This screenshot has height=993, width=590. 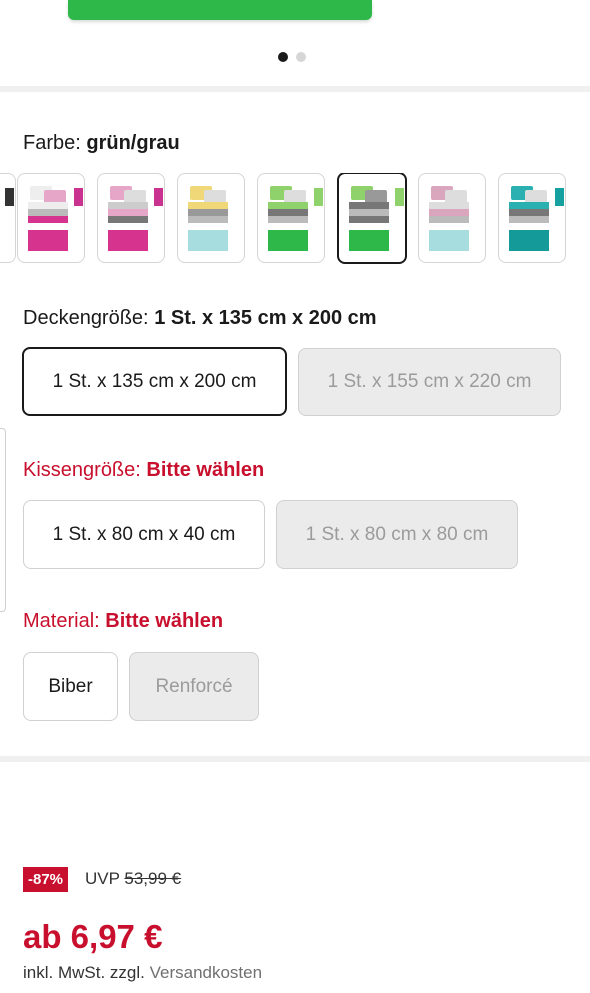 I want to click on material-value: Bitte wählen, so click(x=164, y=621).